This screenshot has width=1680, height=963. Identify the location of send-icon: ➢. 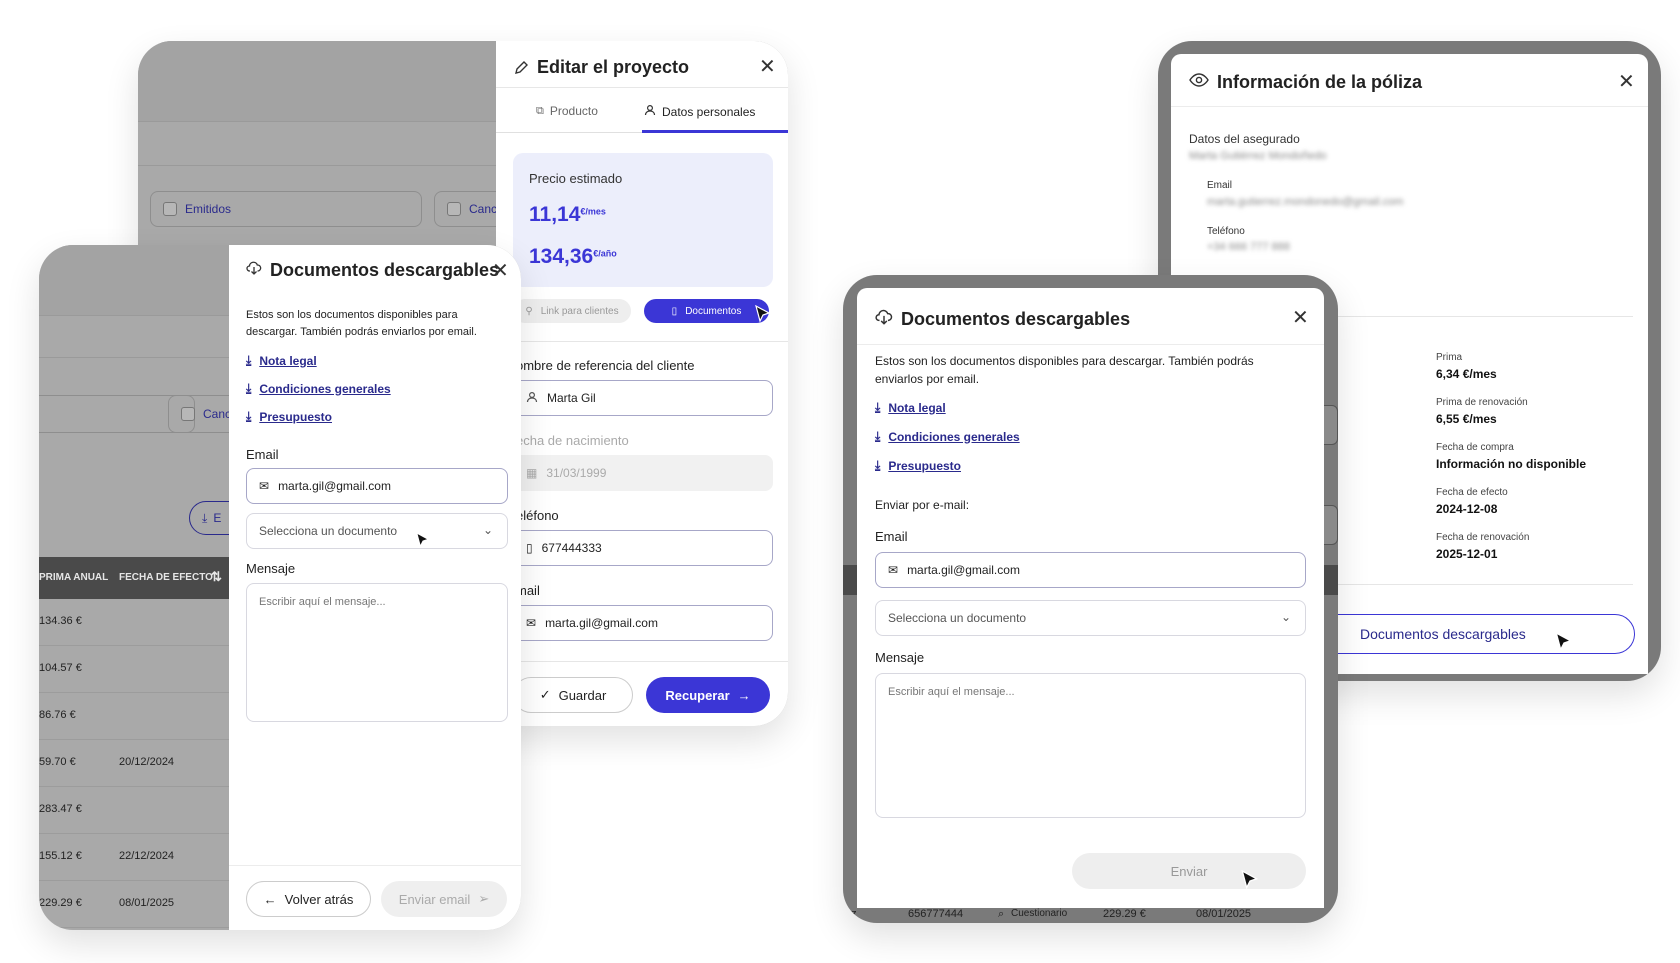
(484, 898).